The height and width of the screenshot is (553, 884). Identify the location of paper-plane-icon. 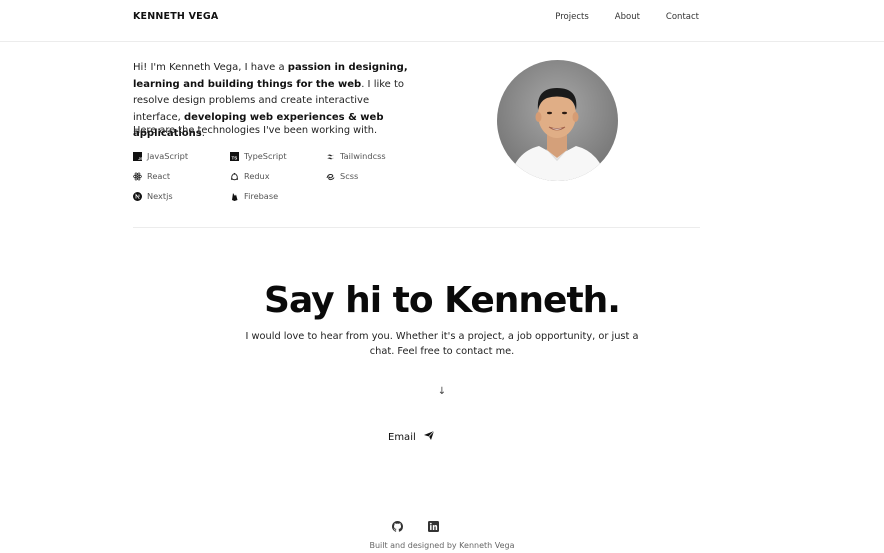
(428, 436).